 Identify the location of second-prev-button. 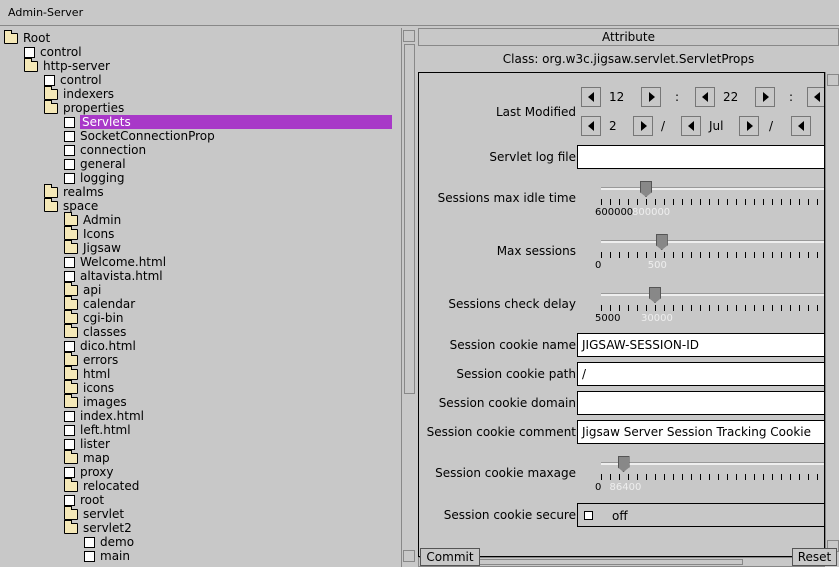
(815, 97).